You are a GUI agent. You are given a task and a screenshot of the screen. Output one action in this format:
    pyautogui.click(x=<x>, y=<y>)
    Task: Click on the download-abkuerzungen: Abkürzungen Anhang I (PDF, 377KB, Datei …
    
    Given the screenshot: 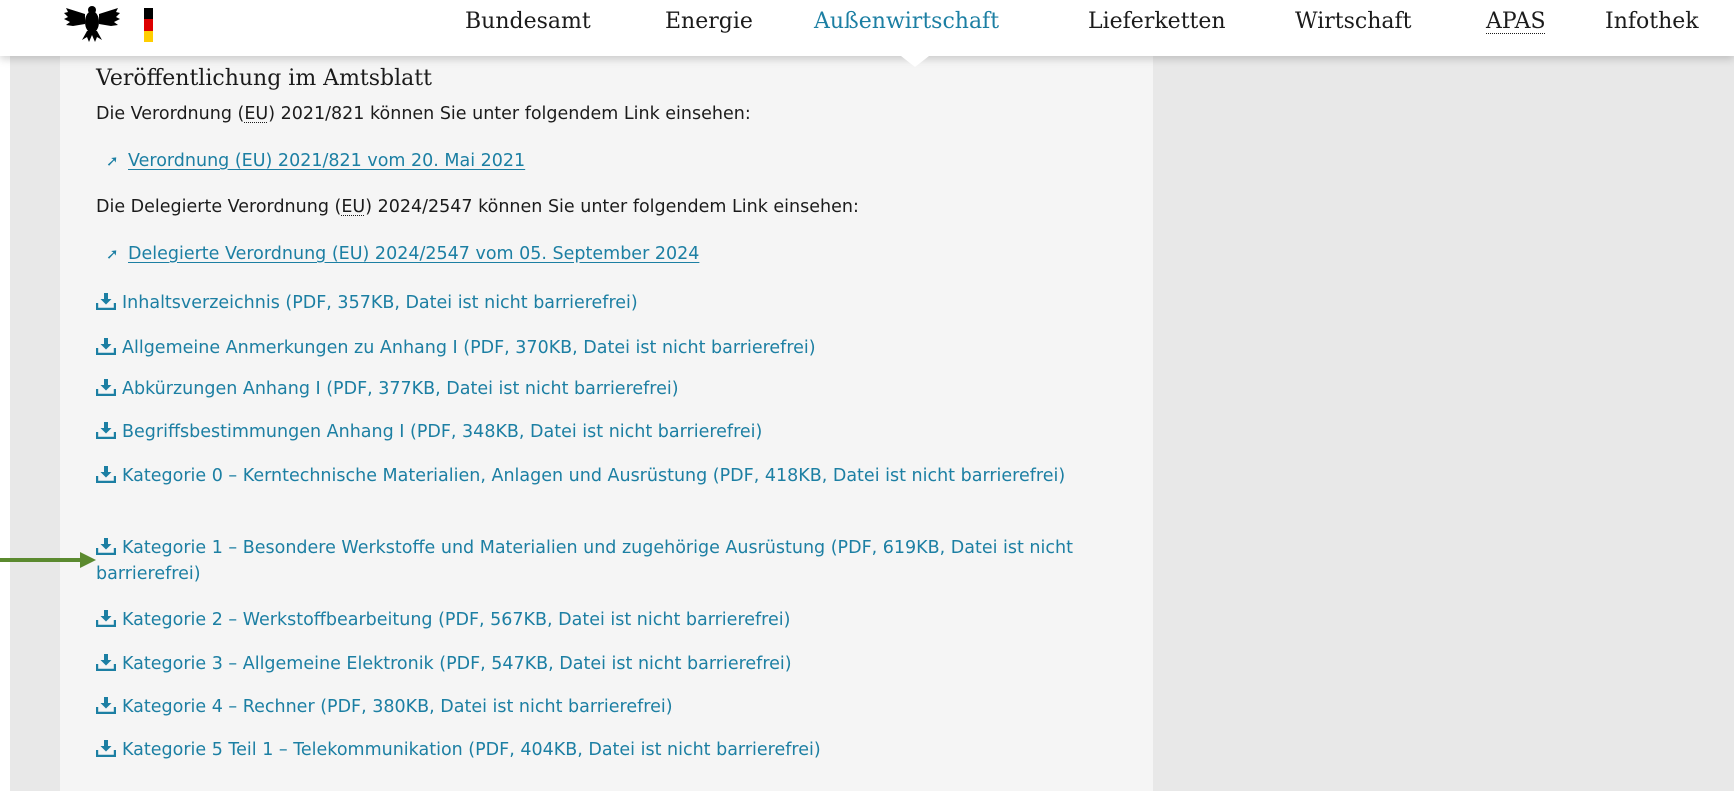 What is the action you would take?
    pyautogui.click(x=606, y=389)
    